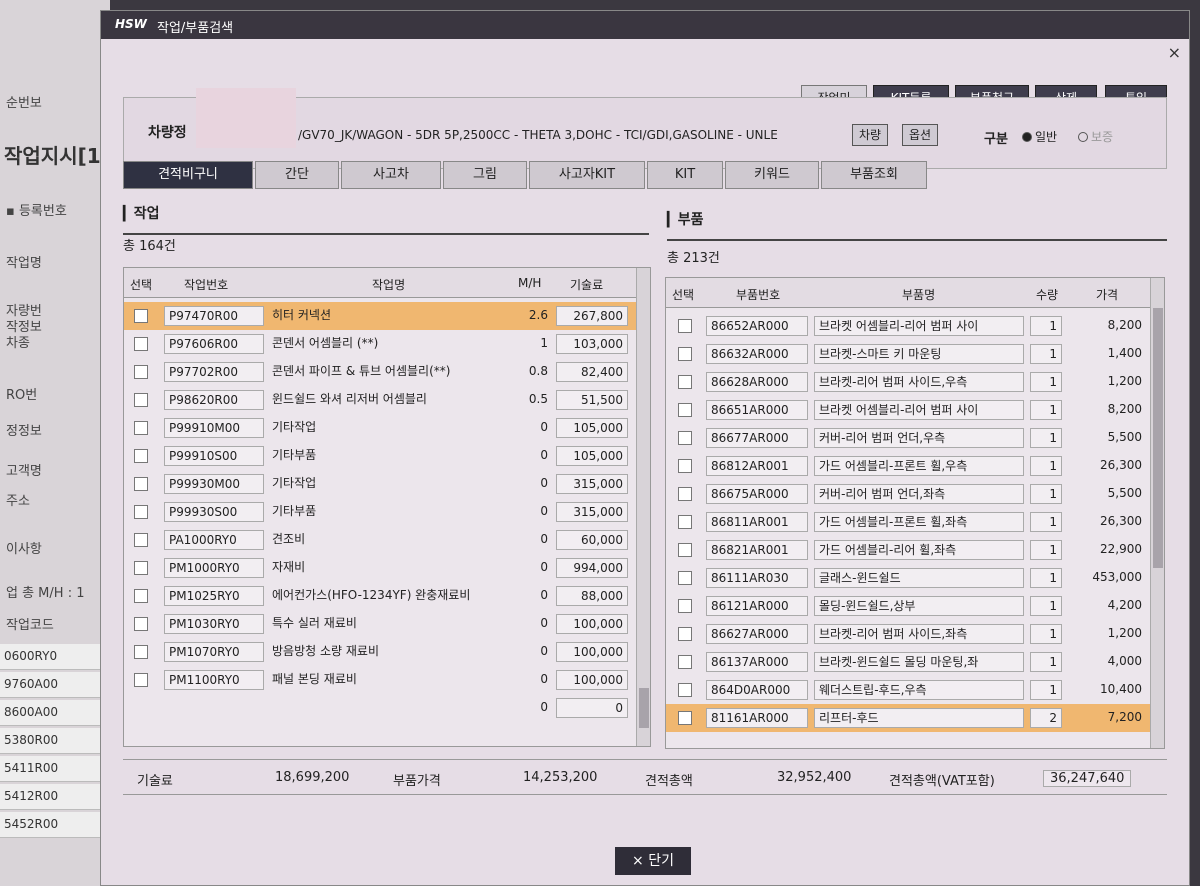  Describe the element at coordinates (485, 175) in the screenshot. I see `tab-picture: 그림` at that location.